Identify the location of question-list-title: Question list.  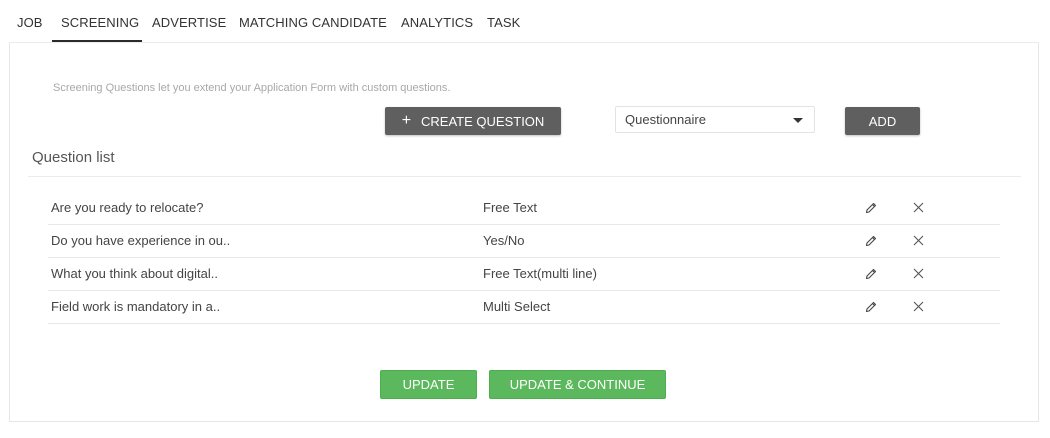
(73, 157).